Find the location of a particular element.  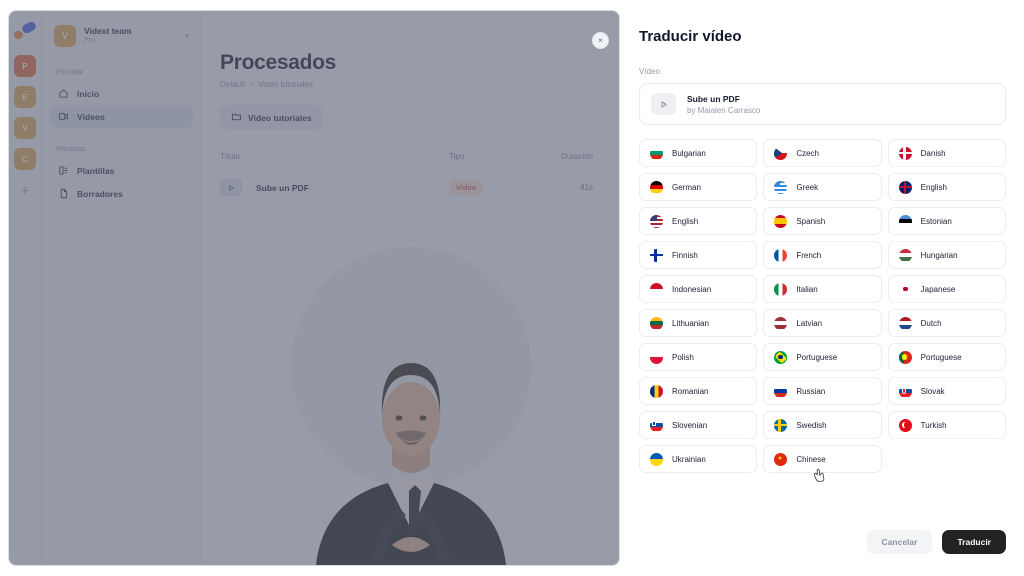

language-option-ru: Russian is located at coordinates (822, 391).